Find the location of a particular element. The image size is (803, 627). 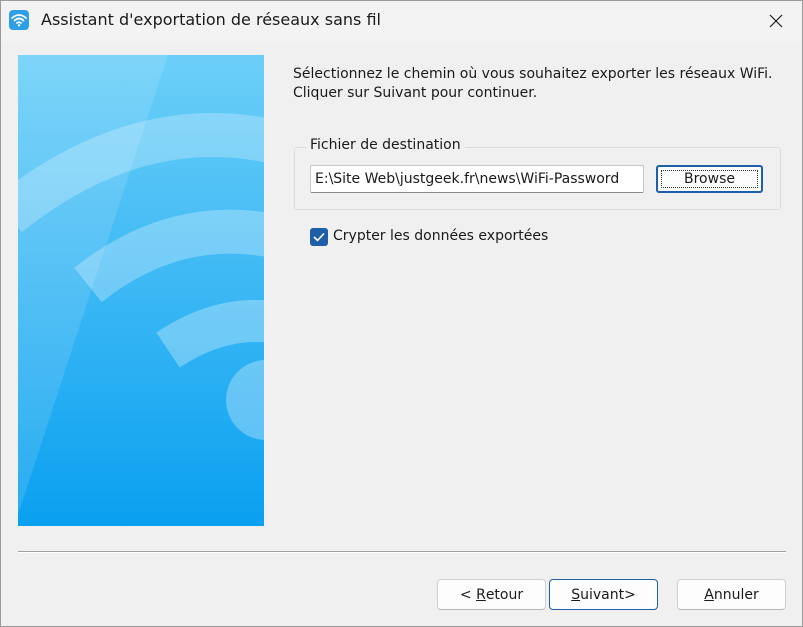

back-rest: etour is located at coordinates (504, 594).